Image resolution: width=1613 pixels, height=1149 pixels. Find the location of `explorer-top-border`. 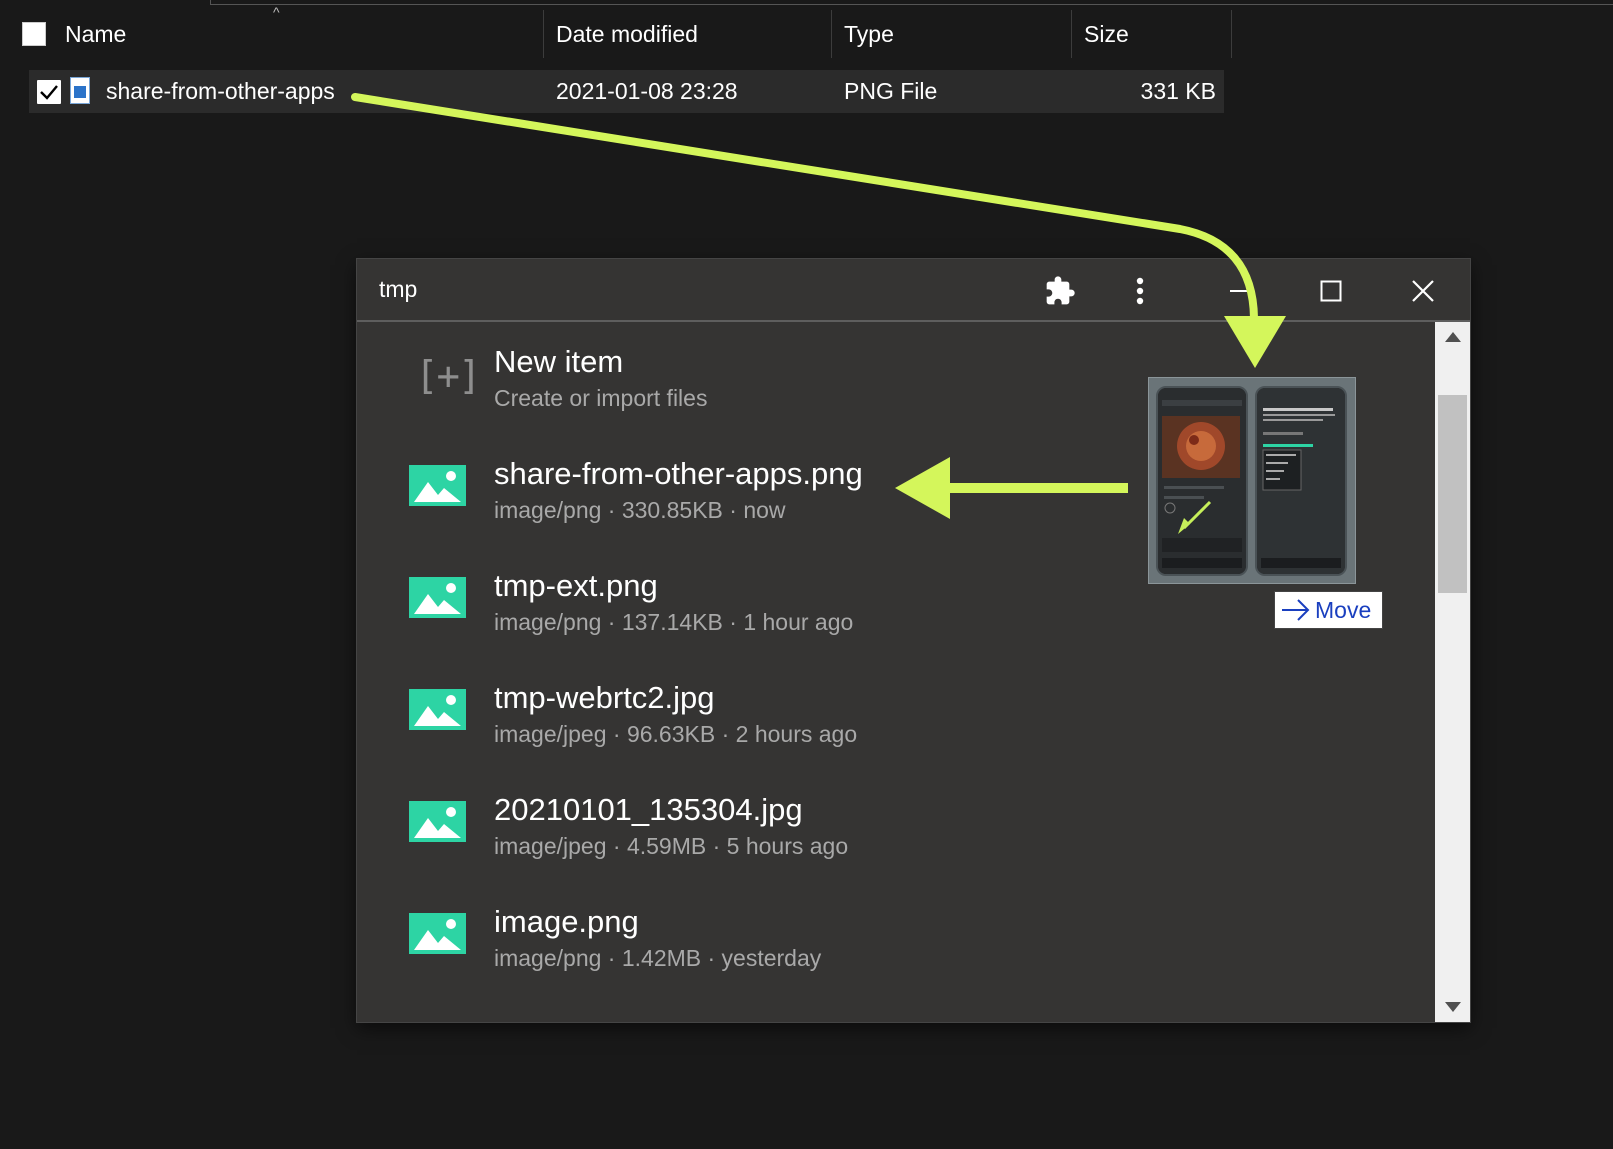

explorer-top-border is located at coordinates (911, 2).